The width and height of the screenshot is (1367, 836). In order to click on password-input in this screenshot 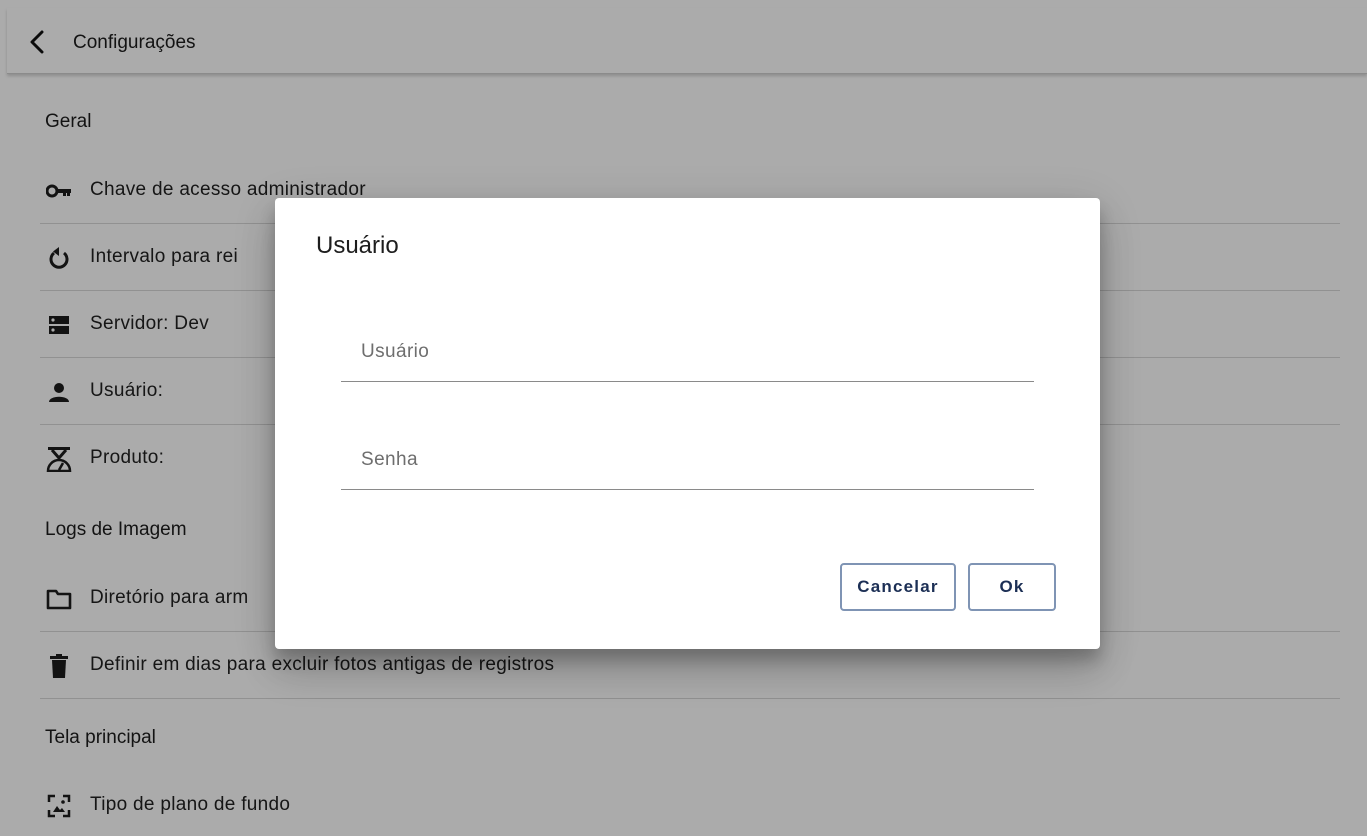, I will do `click(687, 459)`.